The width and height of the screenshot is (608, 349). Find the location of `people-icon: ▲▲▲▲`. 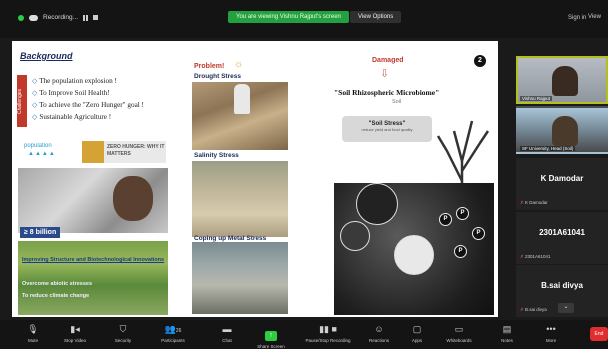

people-icon: ▲▲▲▲ is located at coordinates (42, 154).